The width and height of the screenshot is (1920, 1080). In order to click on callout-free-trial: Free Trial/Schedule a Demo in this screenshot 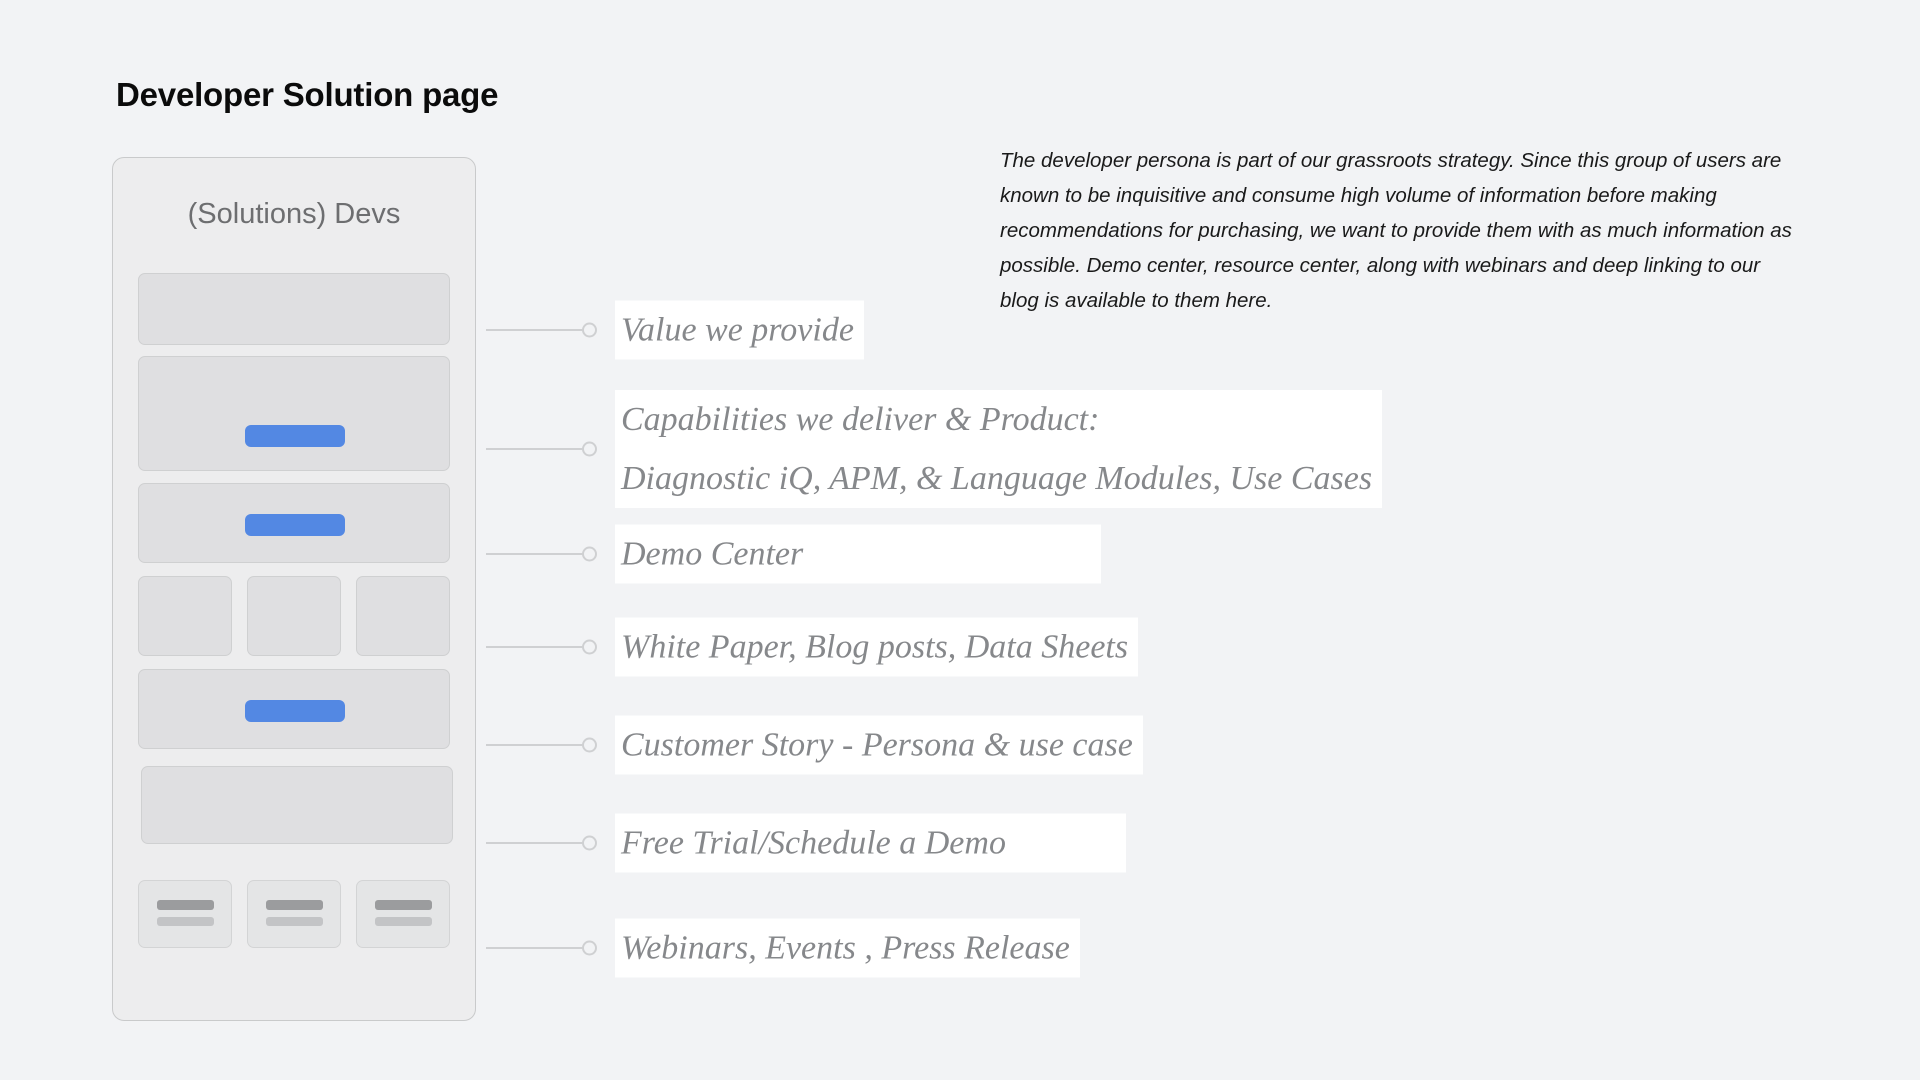, I will do `click(826, 843)`.